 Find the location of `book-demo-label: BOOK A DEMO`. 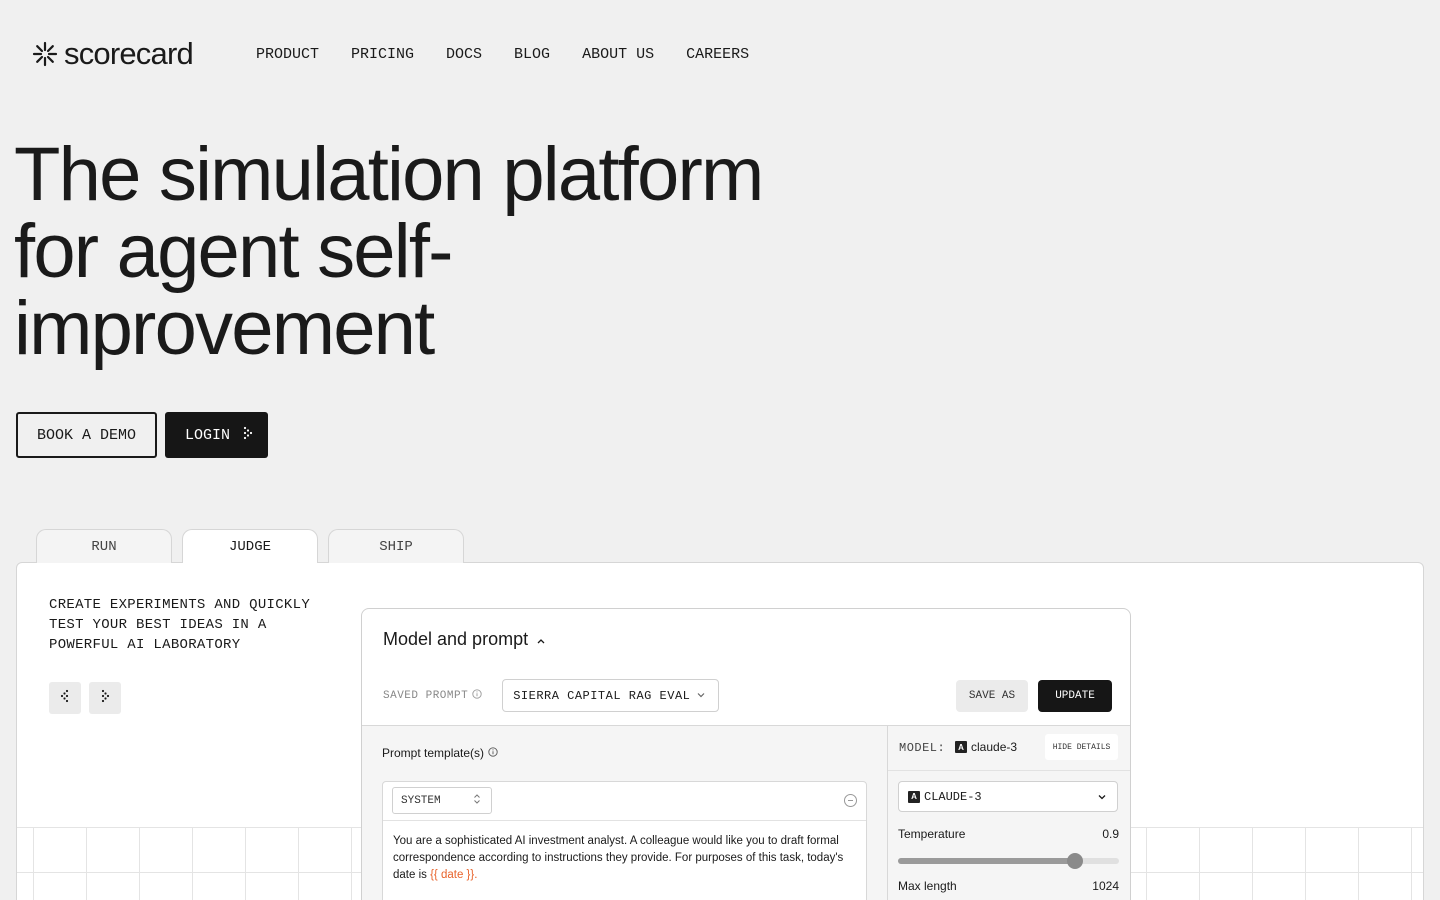

book-demo-label: BOOK A DEMO is located at coordinates (87, 435).